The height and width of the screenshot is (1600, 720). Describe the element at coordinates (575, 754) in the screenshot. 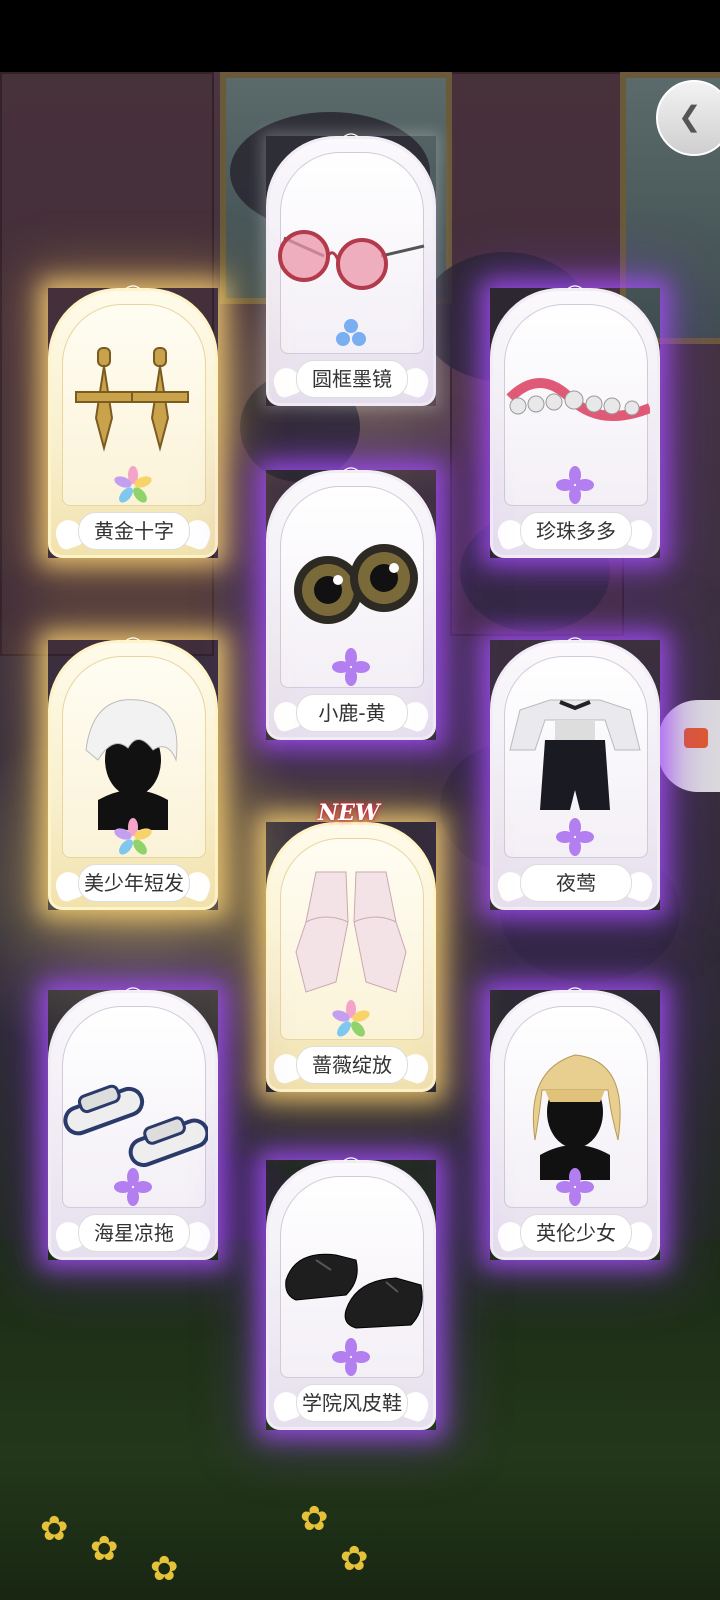

I see `outfit-icon` at that location.